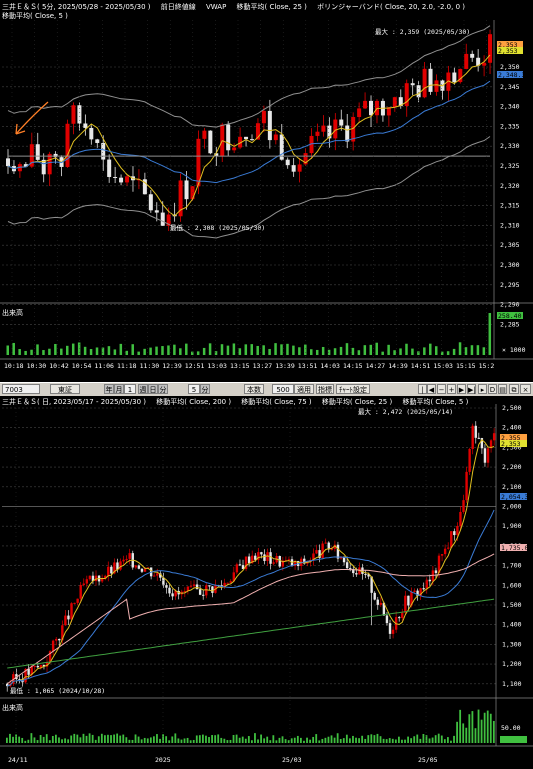 This screenshot has height=769, width=533. I want to click on layout-icon: ▤, so click(502, 389).